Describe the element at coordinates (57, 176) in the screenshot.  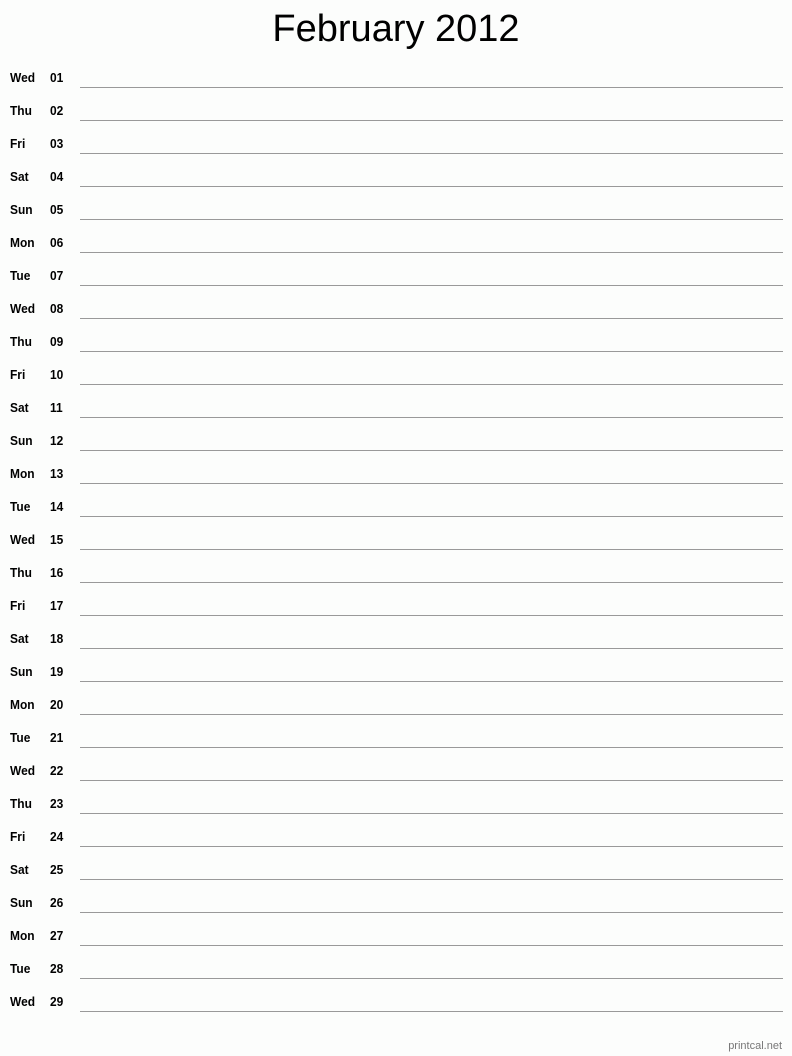
I see `day-number-label: 04` at that location.